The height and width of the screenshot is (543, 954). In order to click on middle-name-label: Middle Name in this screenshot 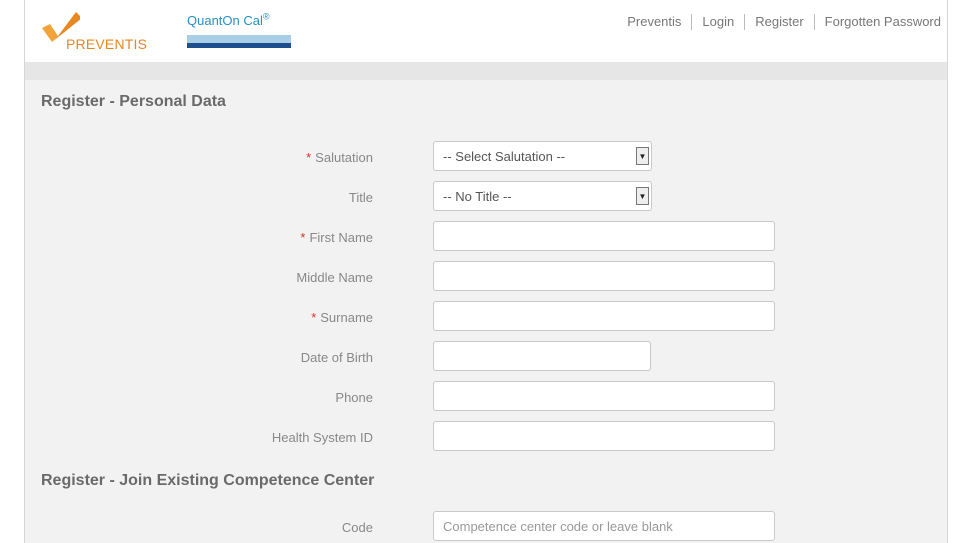, I will do `click(334, 277)`.